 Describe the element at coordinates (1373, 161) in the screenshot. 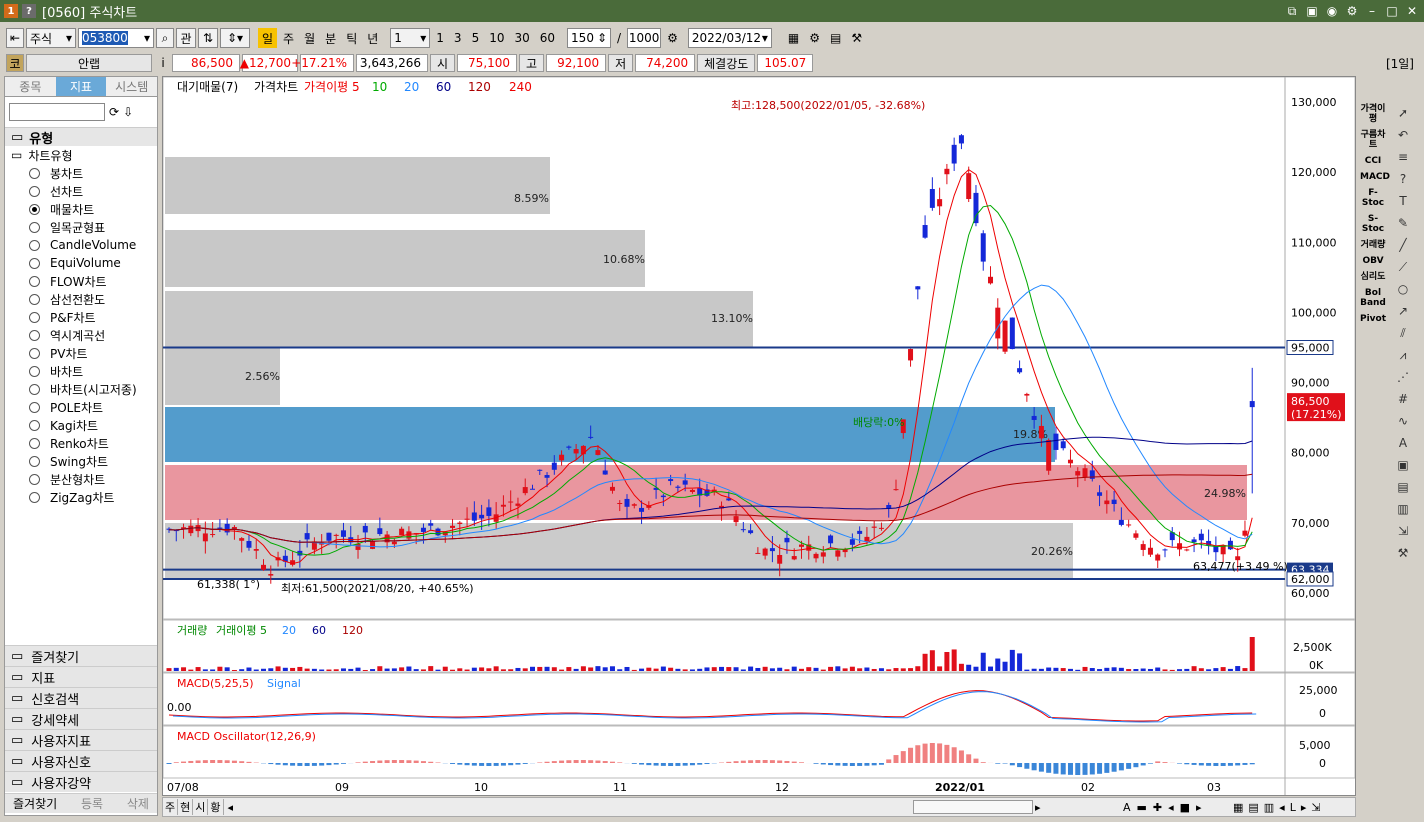

I see `indicator-shortcut: CCI` at that location.